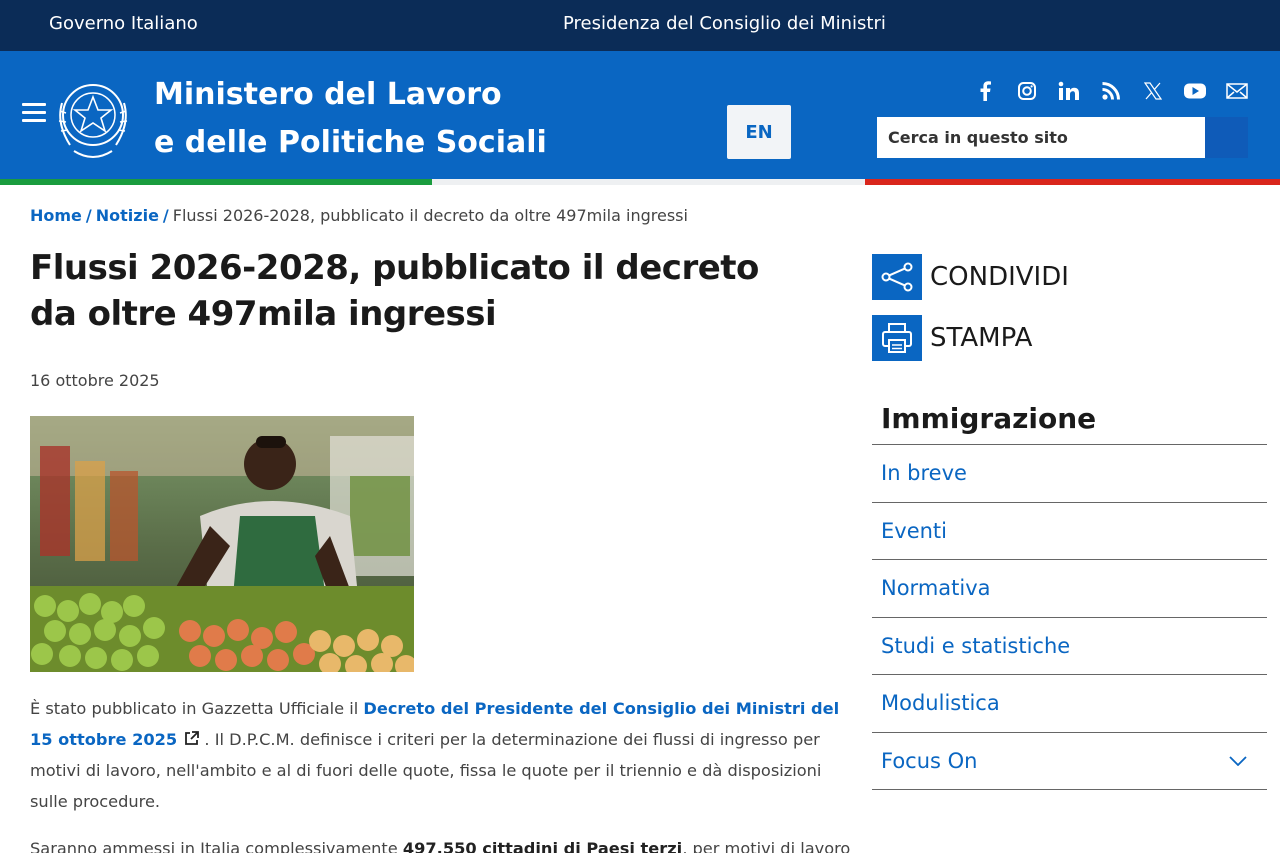 The image size is (1280, 853). Describe the element at coordinates (1072, 182) in the screenshot. I see `flag-strip-red` at that location.